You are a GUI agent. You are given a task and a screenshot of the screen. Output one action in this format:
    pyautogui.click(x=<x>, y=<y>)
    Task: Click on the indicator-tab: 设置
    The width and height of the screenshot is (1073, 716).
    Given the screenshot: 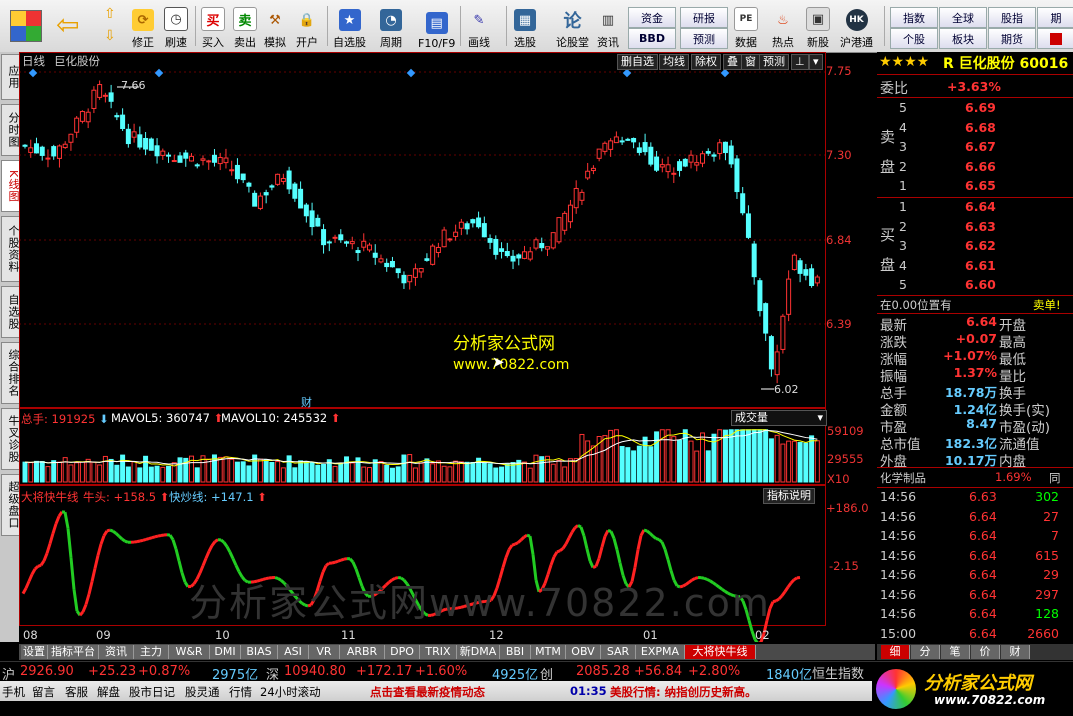 What is the action you would take?
    pyautogui.click(x=34, y=652)
    